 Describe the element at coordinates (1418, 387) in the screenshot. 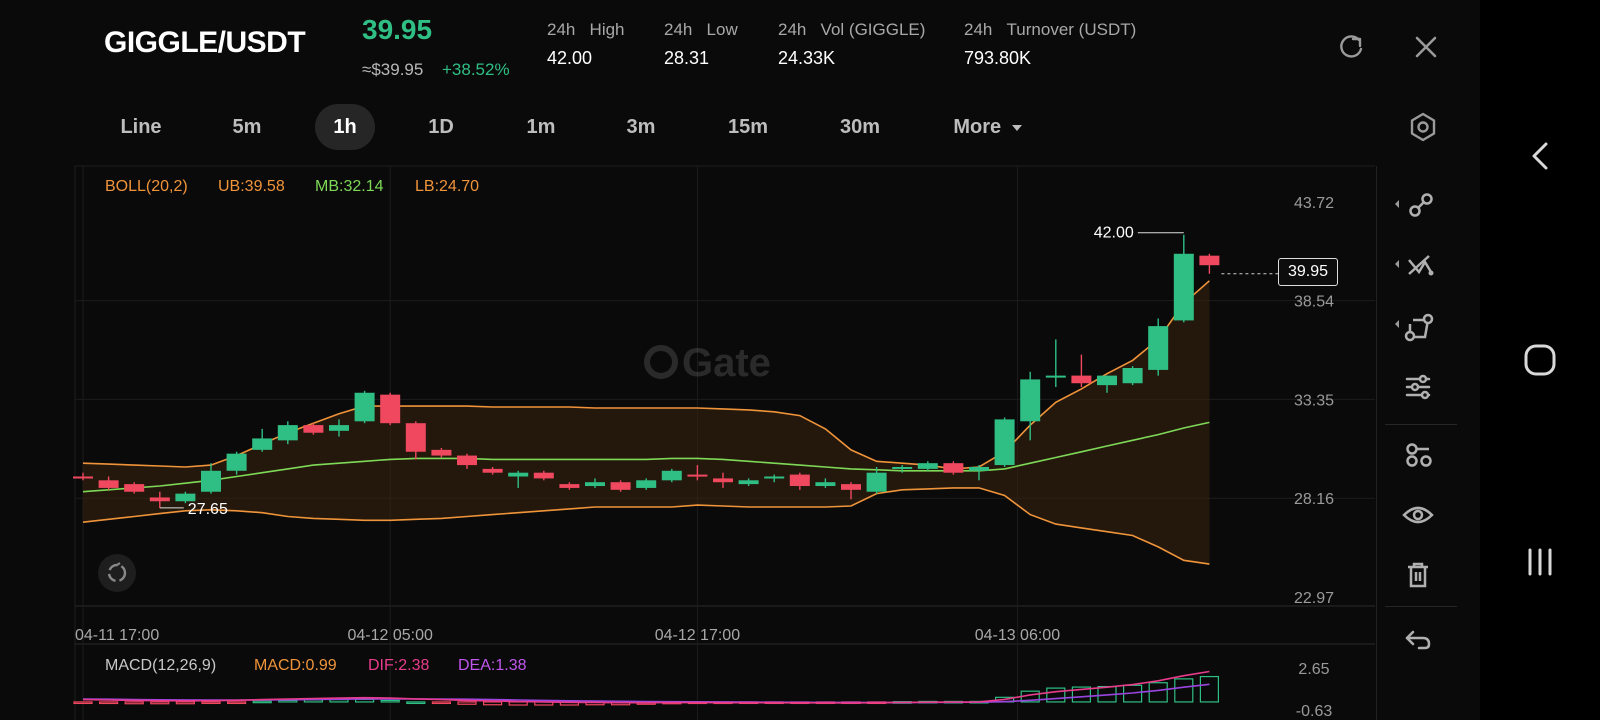

I see `settings-sliders-icon` at that location.